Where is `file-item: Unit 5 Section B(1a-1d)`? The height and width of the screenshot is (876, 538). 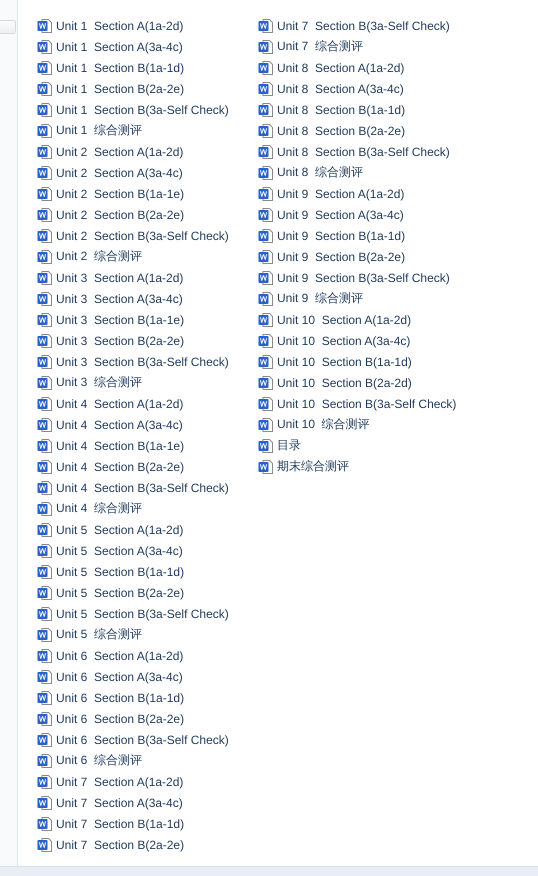 file-item: Unit 5 Section B(1a-1d) is located at coordinates (147, 571).